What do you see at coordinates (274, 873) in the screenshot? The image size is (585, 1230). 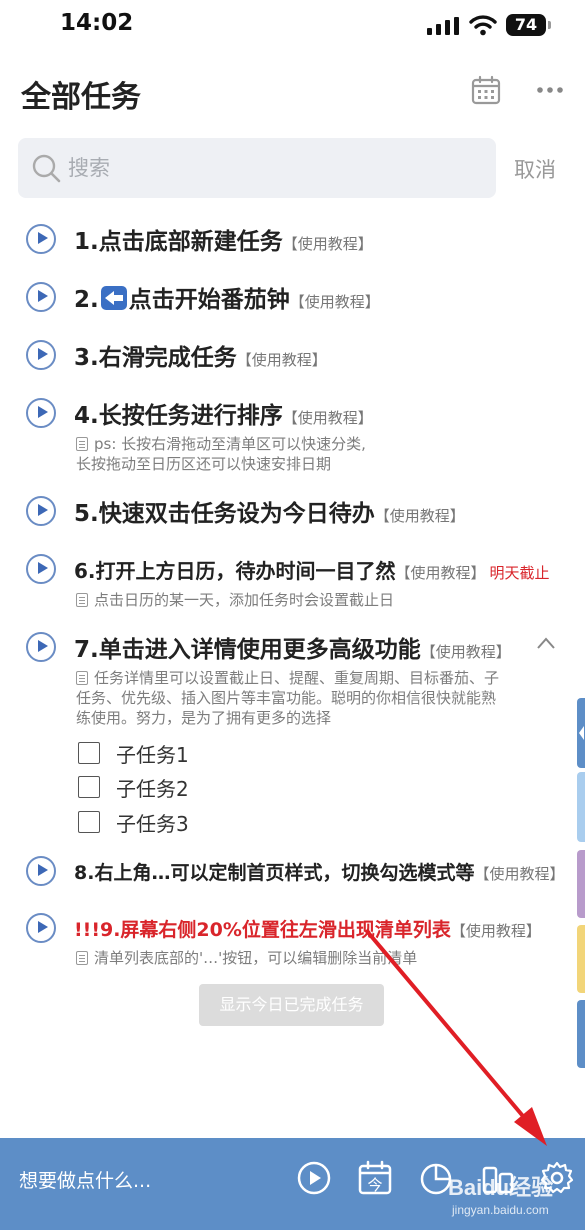 I see `task-title-text: 8.右上角…可以定制首页样式，切换勾选模式等` at bounding box center [274, 873].